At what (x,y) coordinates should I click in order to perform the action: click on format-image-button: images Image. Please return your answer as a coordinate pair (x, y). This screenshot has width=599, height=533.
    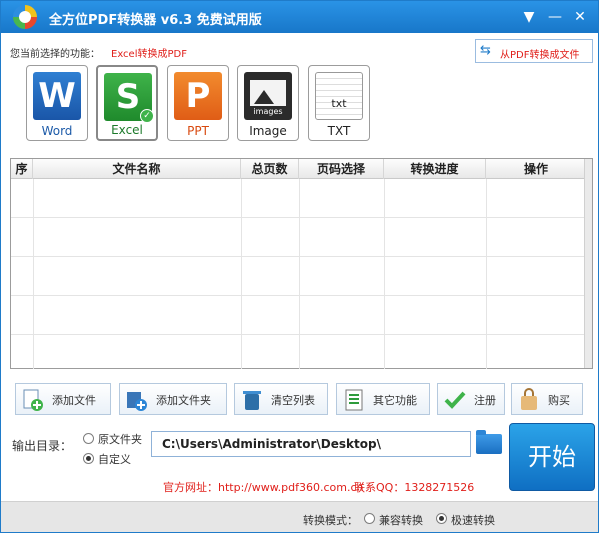
    Looking at the image, I should click on (268, 103).